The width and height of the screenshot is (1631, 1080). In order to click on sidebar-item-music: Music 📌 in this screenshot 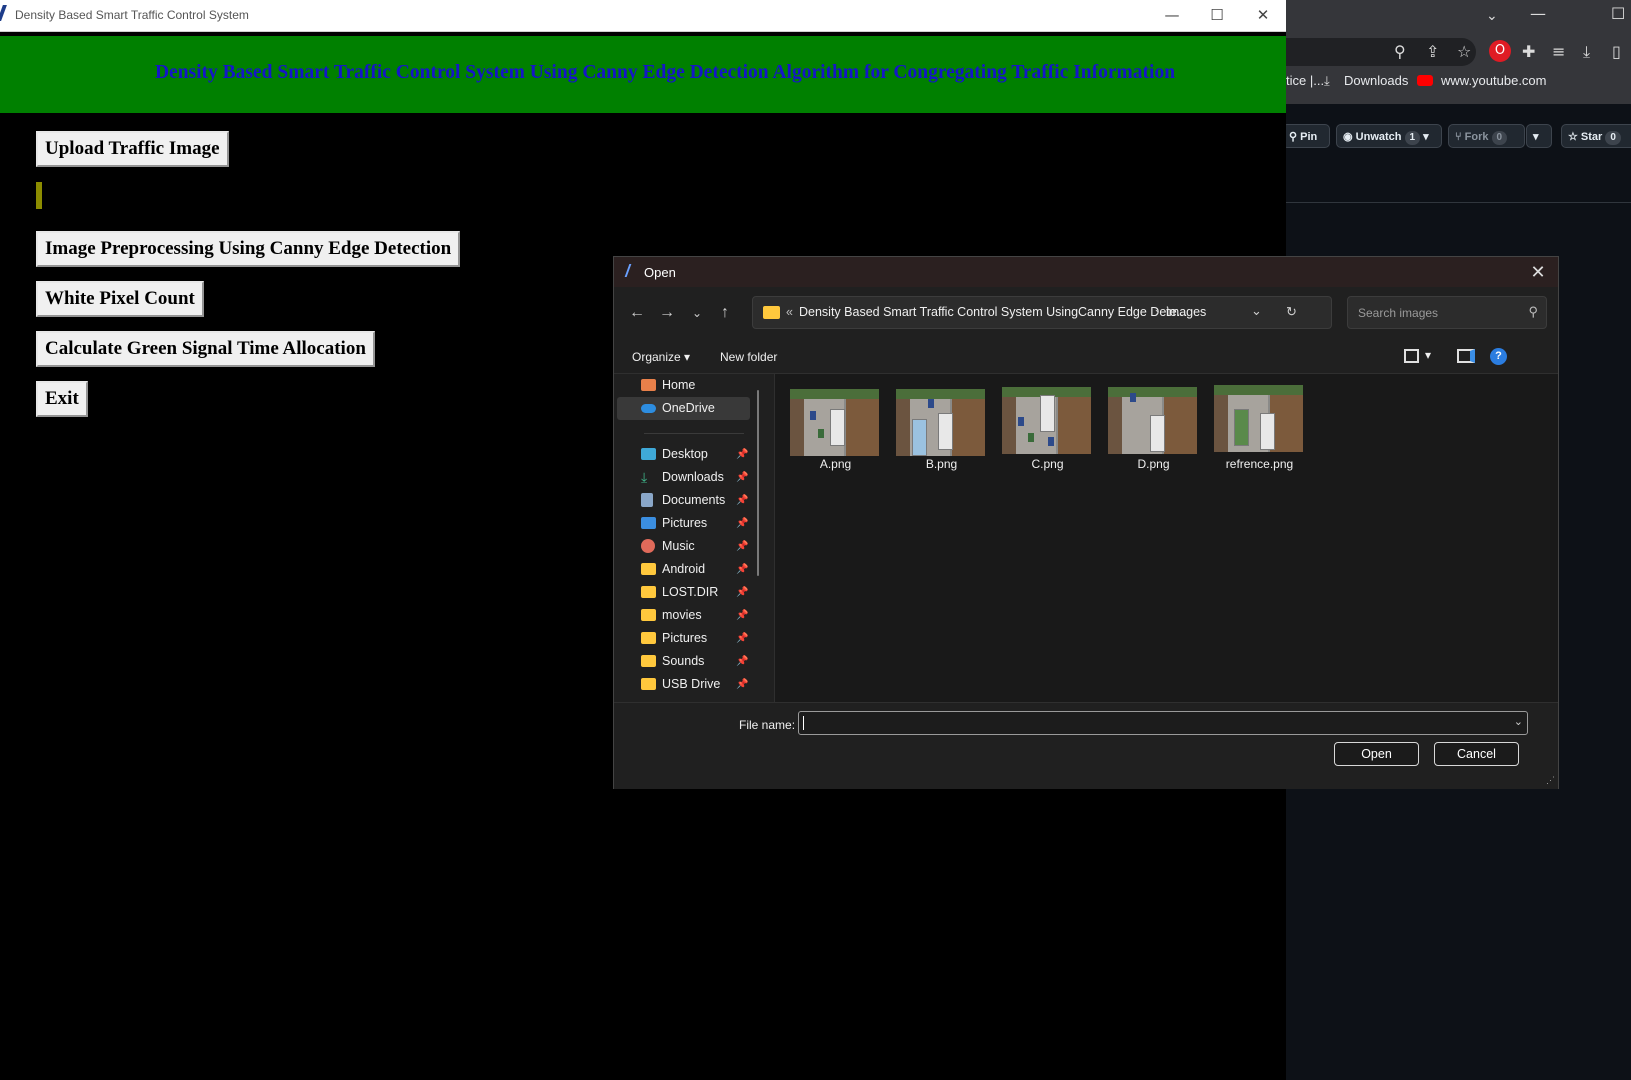, I will do `click(683, 546)`.